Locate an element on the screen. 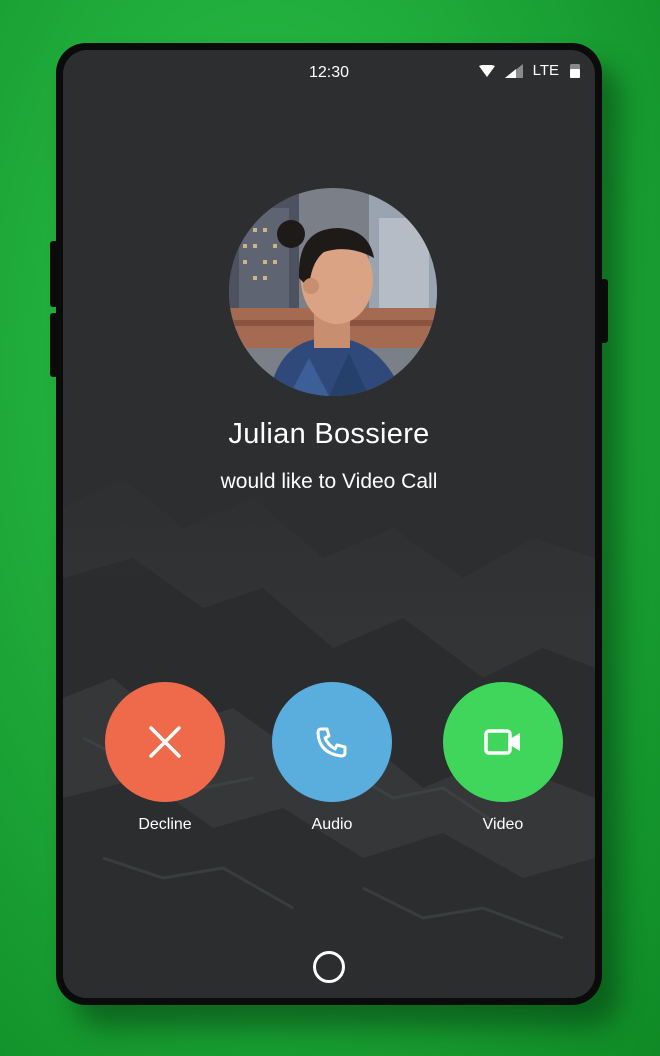 The height and width of the screenshot is (1056, 660). status-bar: 12:30 LTE is located at coordinates (329, 72).